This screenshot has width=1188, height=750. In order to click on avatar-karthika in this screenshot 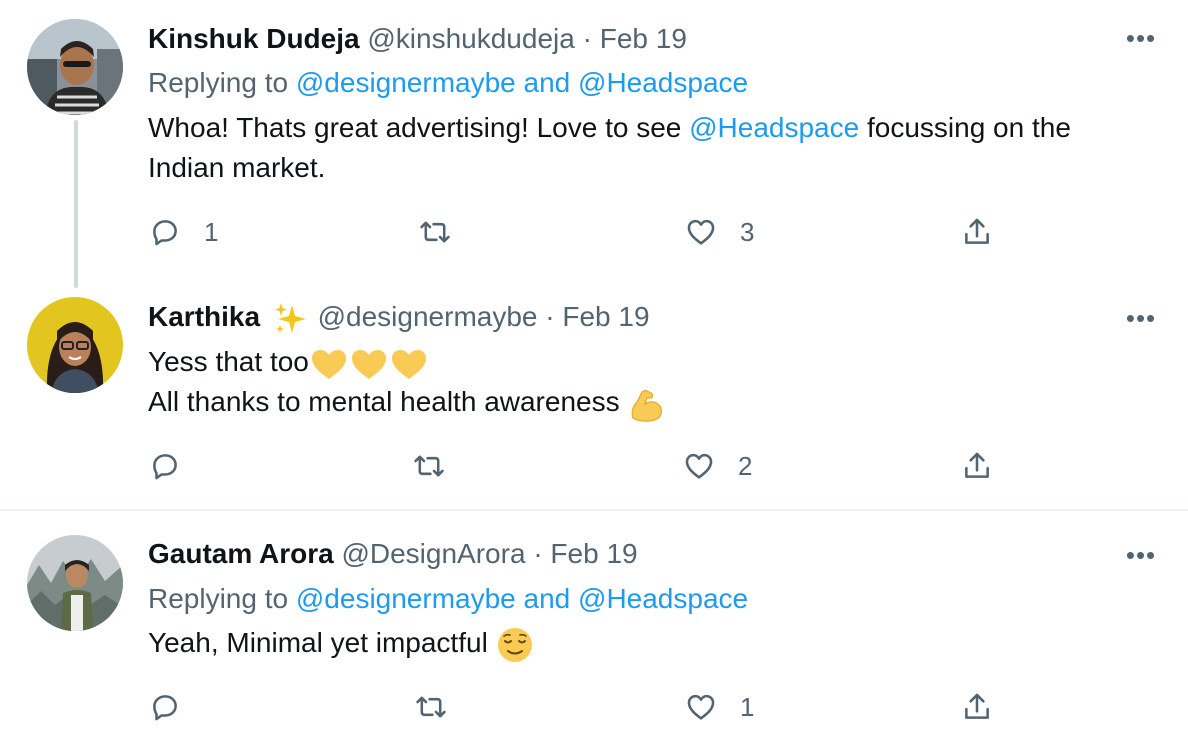, I will do `click(75, 345)`.